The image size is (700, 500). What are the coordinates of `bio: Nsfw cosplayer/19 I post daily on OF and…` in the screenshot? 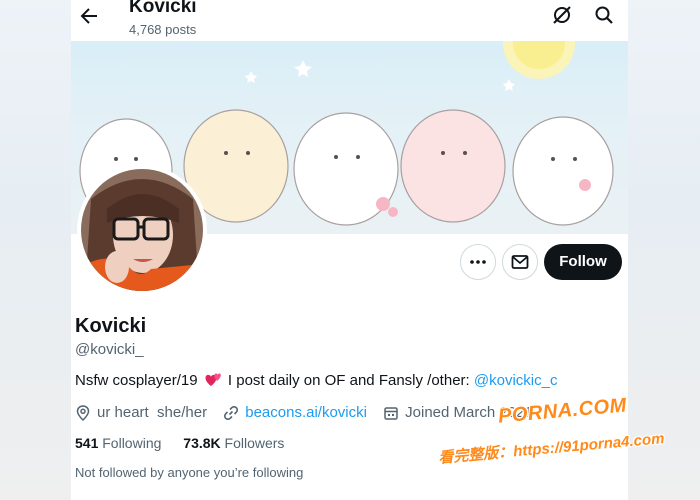 It's located at (316, 380).